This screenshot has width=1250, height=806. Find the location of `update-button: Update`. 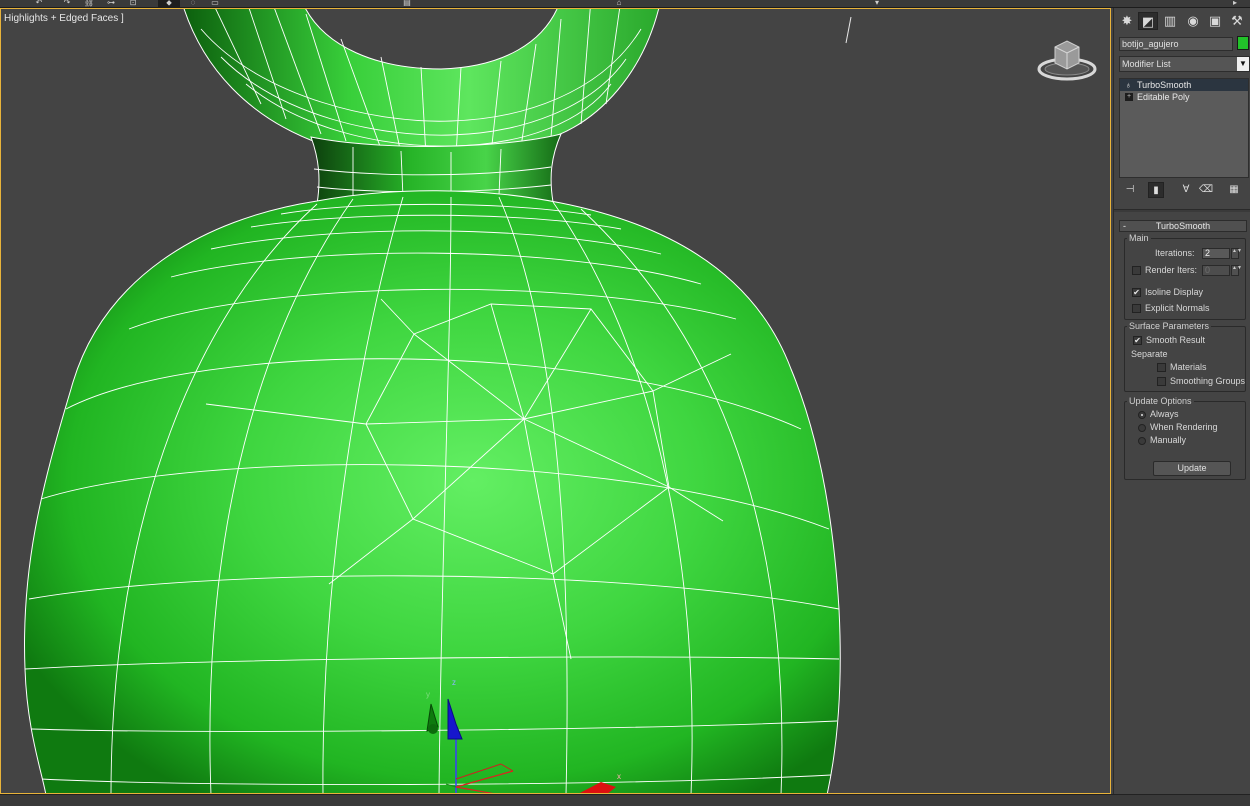

update-button: Update is located at coordinates (1192, 468).